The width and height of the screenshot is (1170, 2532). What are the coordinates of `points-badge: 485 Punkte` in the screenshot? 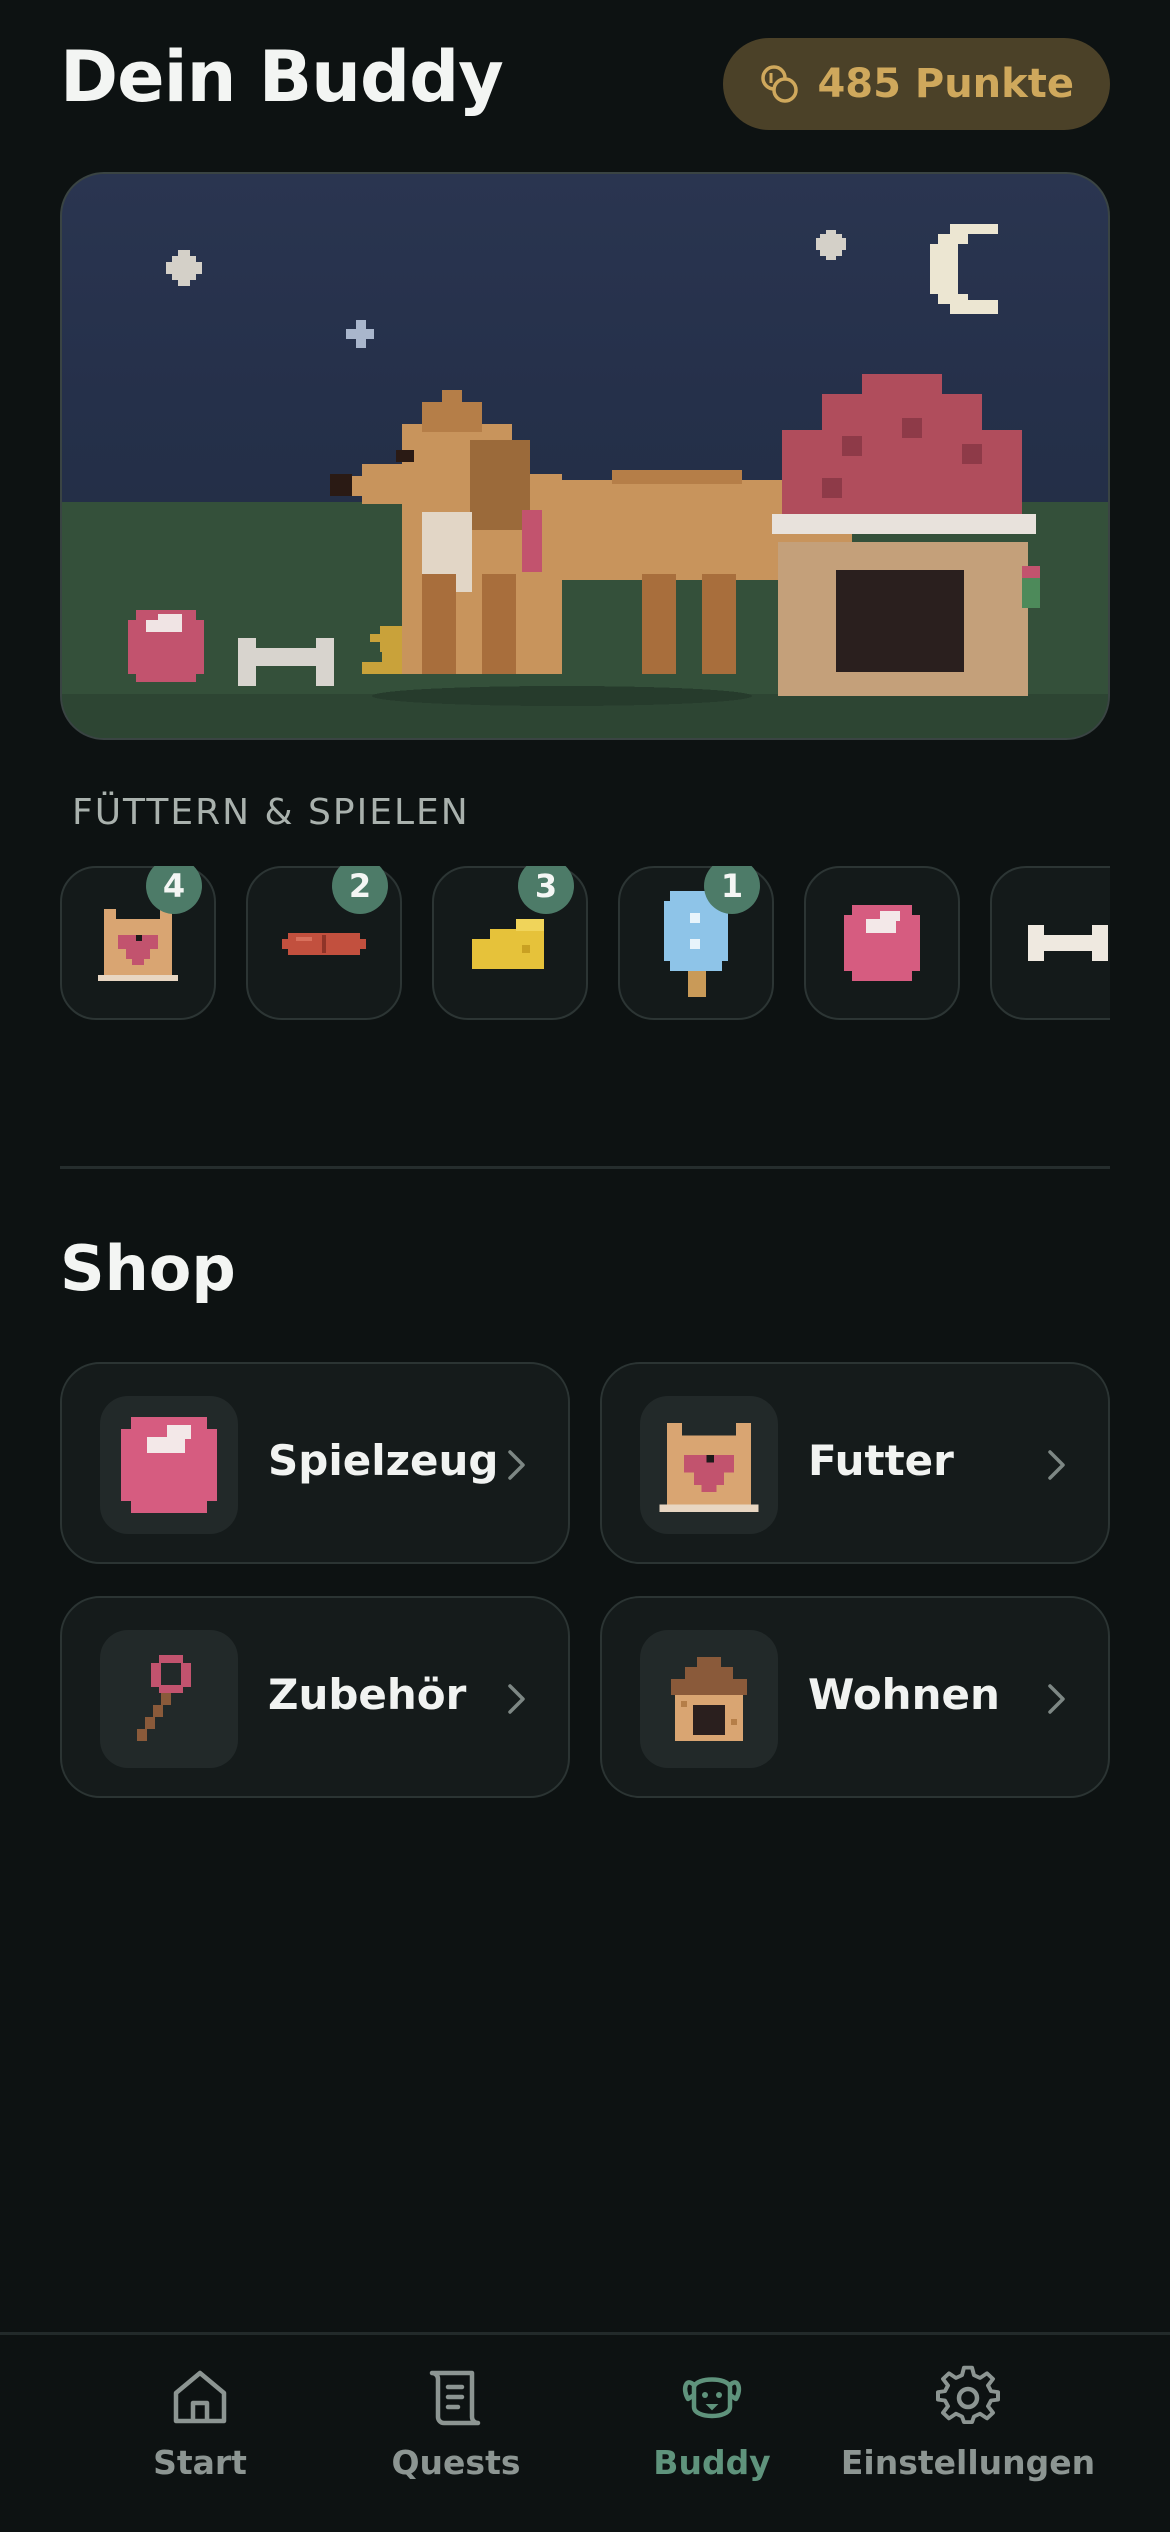 It's located at (916, 84).